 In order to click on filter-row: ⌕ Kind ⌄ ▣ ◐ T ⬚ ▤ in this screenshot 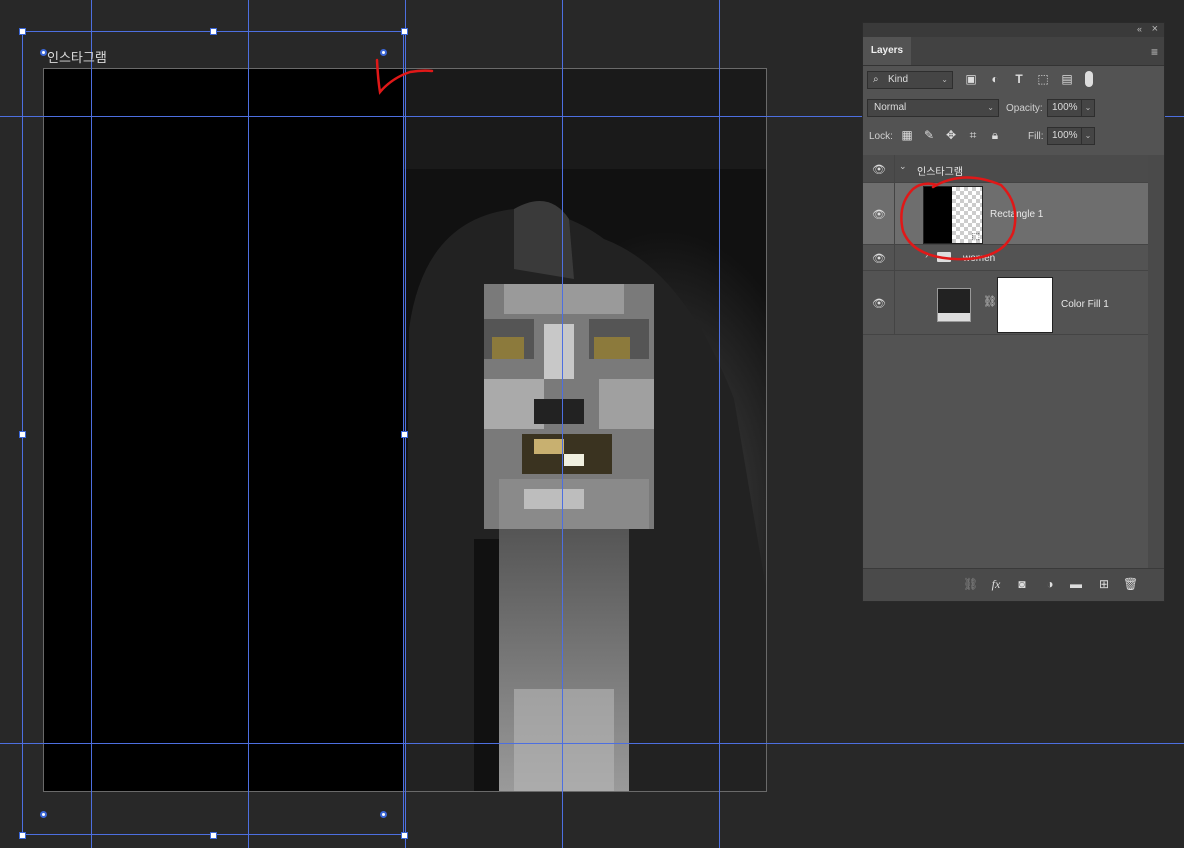, I will do `click(1013, 80)`.